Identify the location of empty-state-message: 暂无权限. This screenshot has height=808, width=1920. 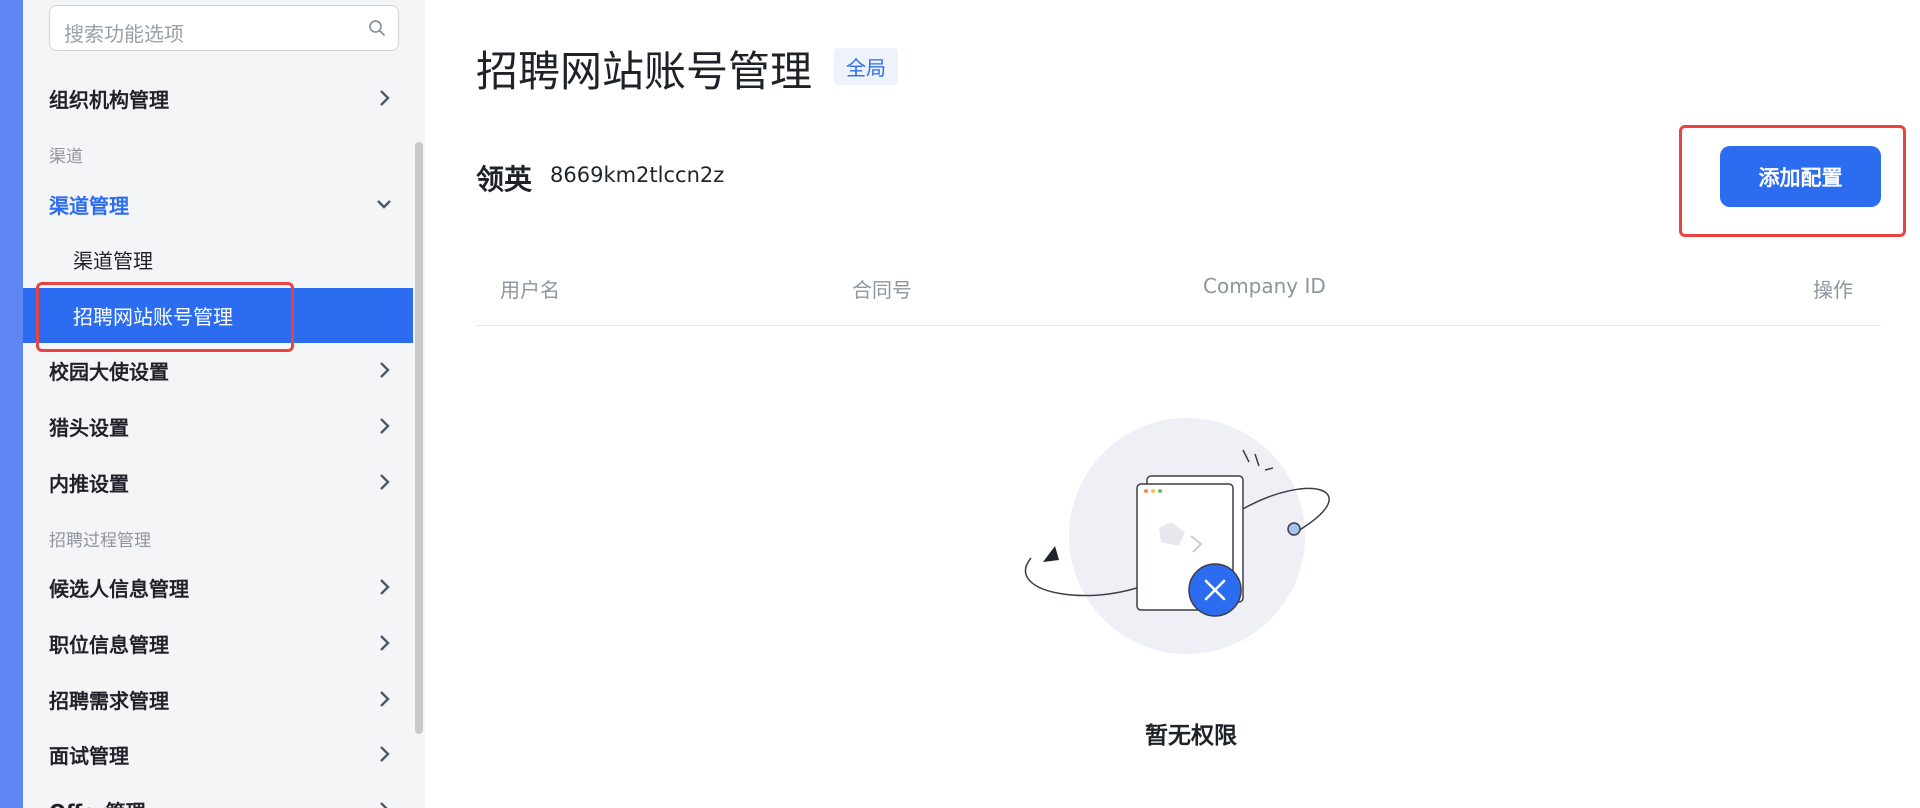
(1191, 736).